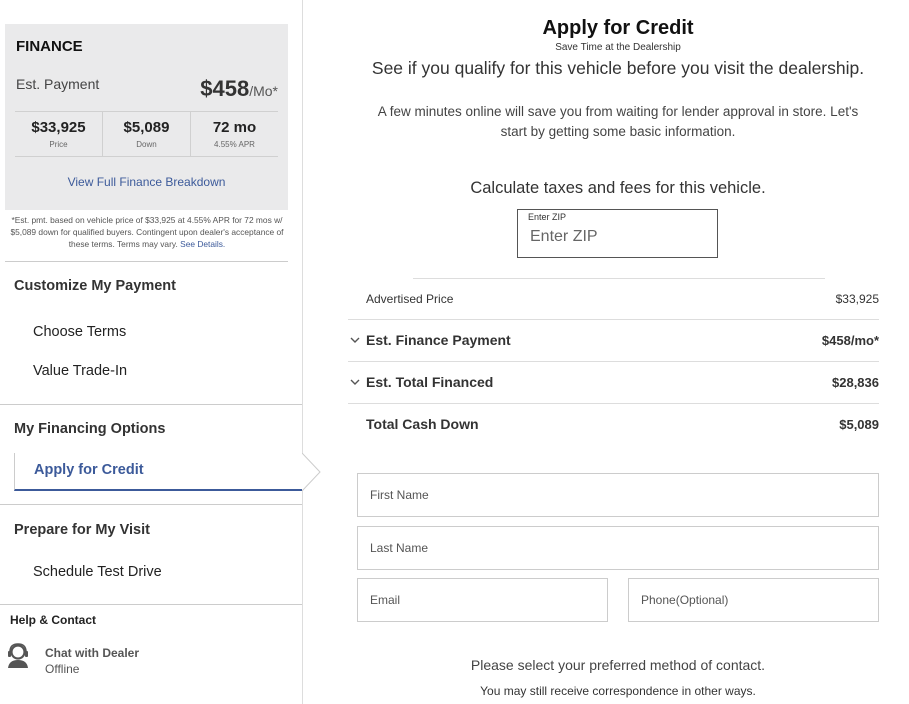 This screenshot has width=909, height=704. What do you see at coordinates (234, 144) in the screenshot?
I see `stat-apr-label: 4.55% APR` at bounding box center [234, 144].